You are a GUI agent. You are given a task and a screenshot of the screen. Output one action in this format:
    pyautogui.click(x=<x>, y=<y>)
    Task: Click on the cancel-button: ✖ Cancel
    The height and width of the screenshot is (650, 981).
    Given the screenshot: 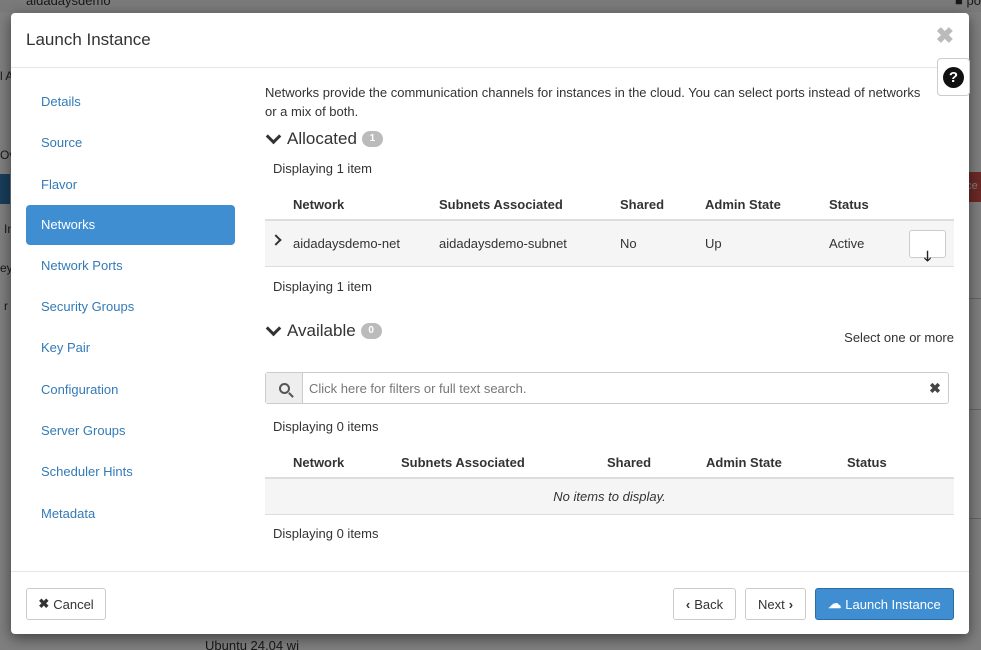 What is the action you would take?
    pyautogui.click(x=66, y=604)
    